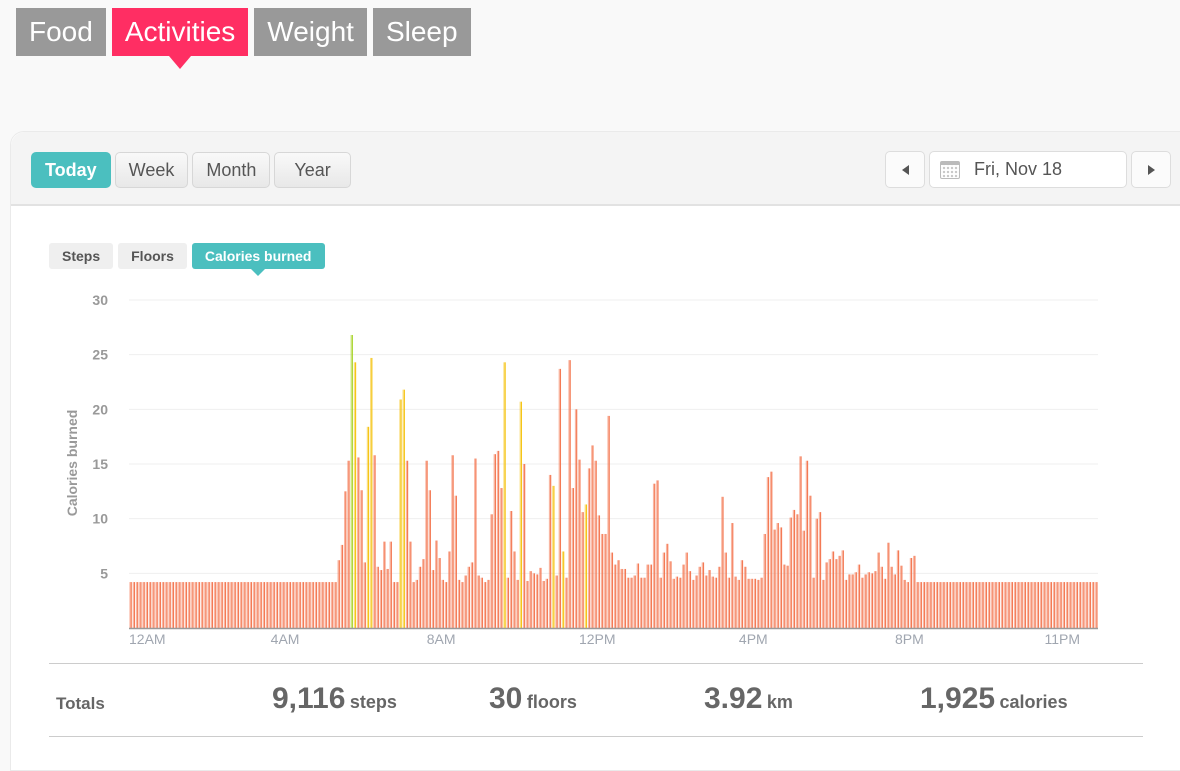 The image size is (1180, 771). Describe the element at coordinates (258, 259) in the screenshot. I see `metric-tab-calories-burned: Calories burned` at that location.